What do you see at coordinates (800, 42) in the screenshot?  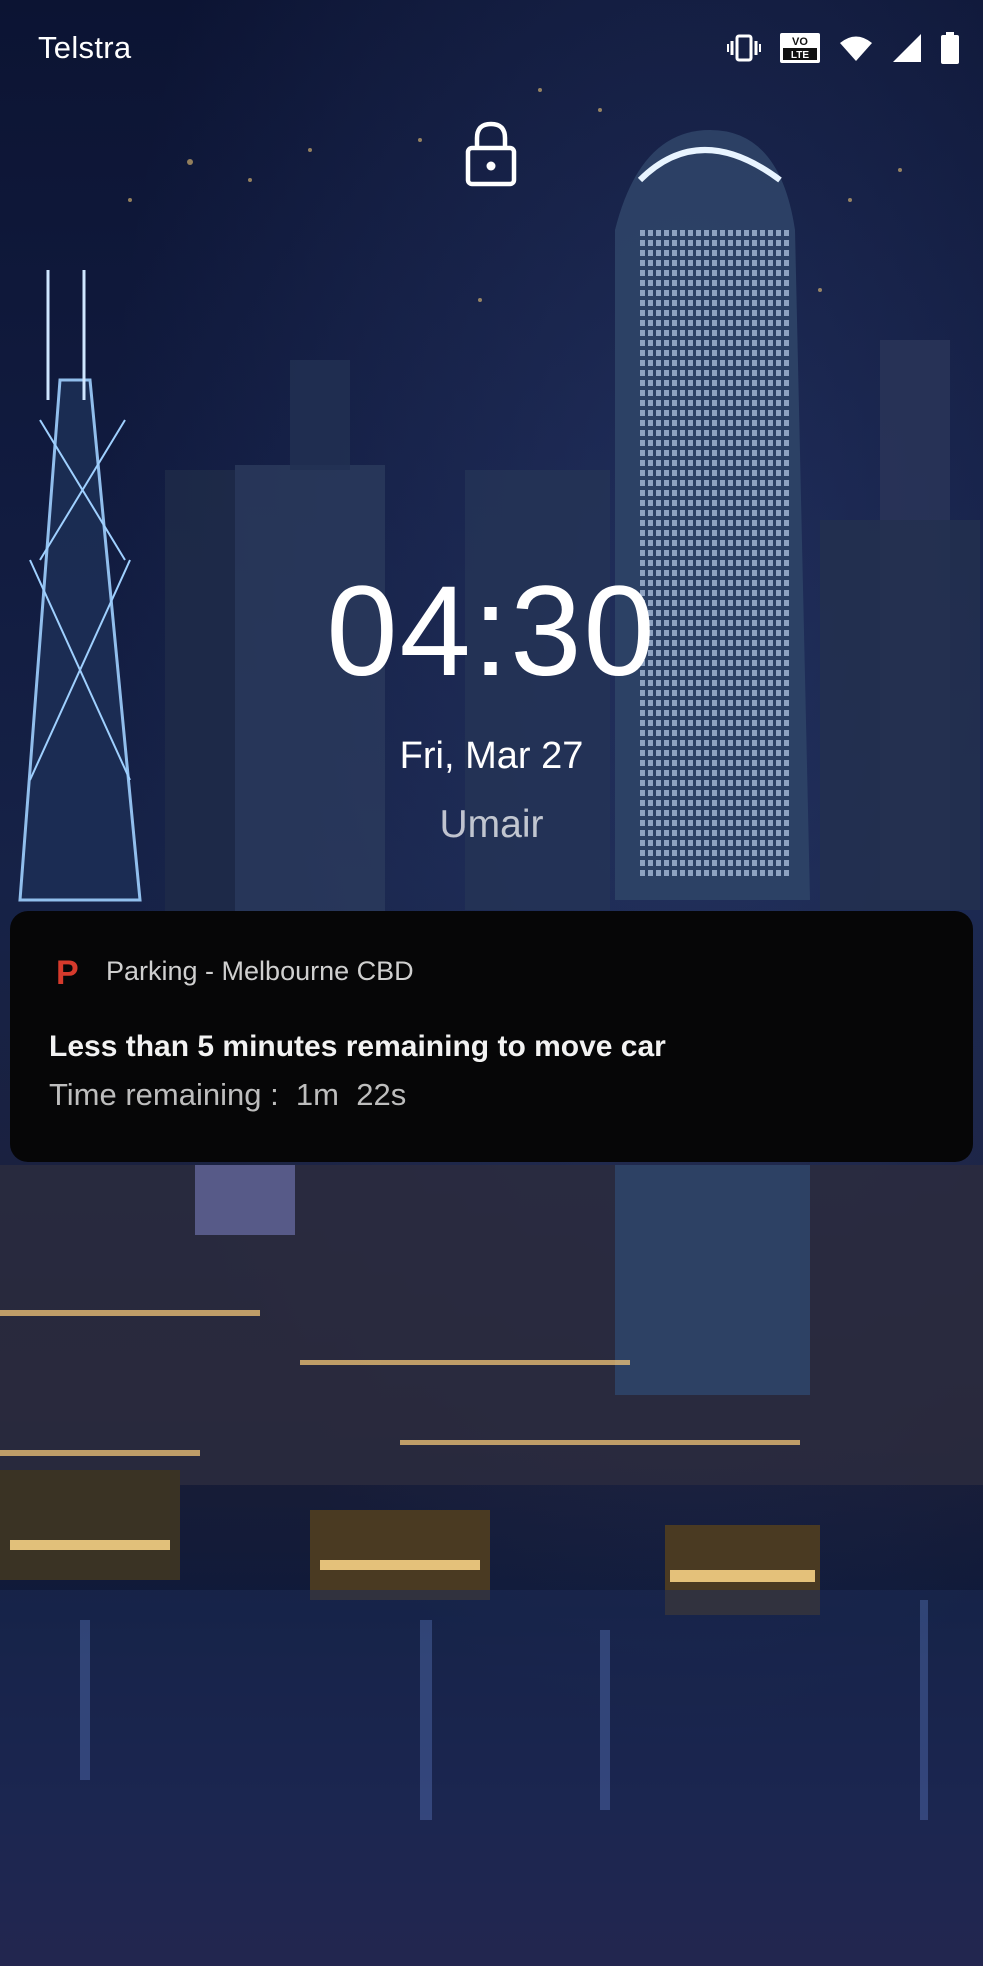 I see `volte-top-text: VO` at bounding box center [800, 42].